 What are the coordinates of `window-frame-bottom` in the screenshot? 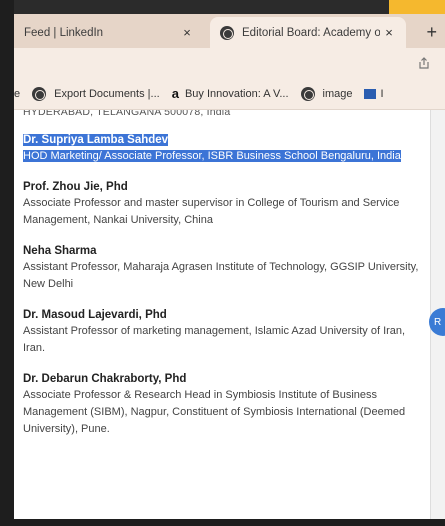 It's located at (222, 522).